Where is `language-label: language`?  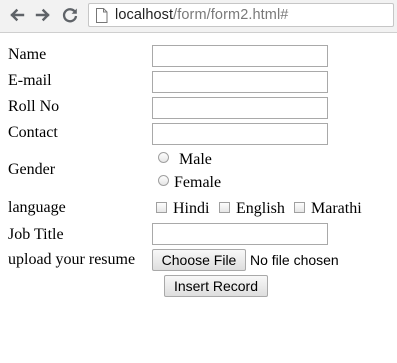 language-label: language is located at coordinates (37, 207).